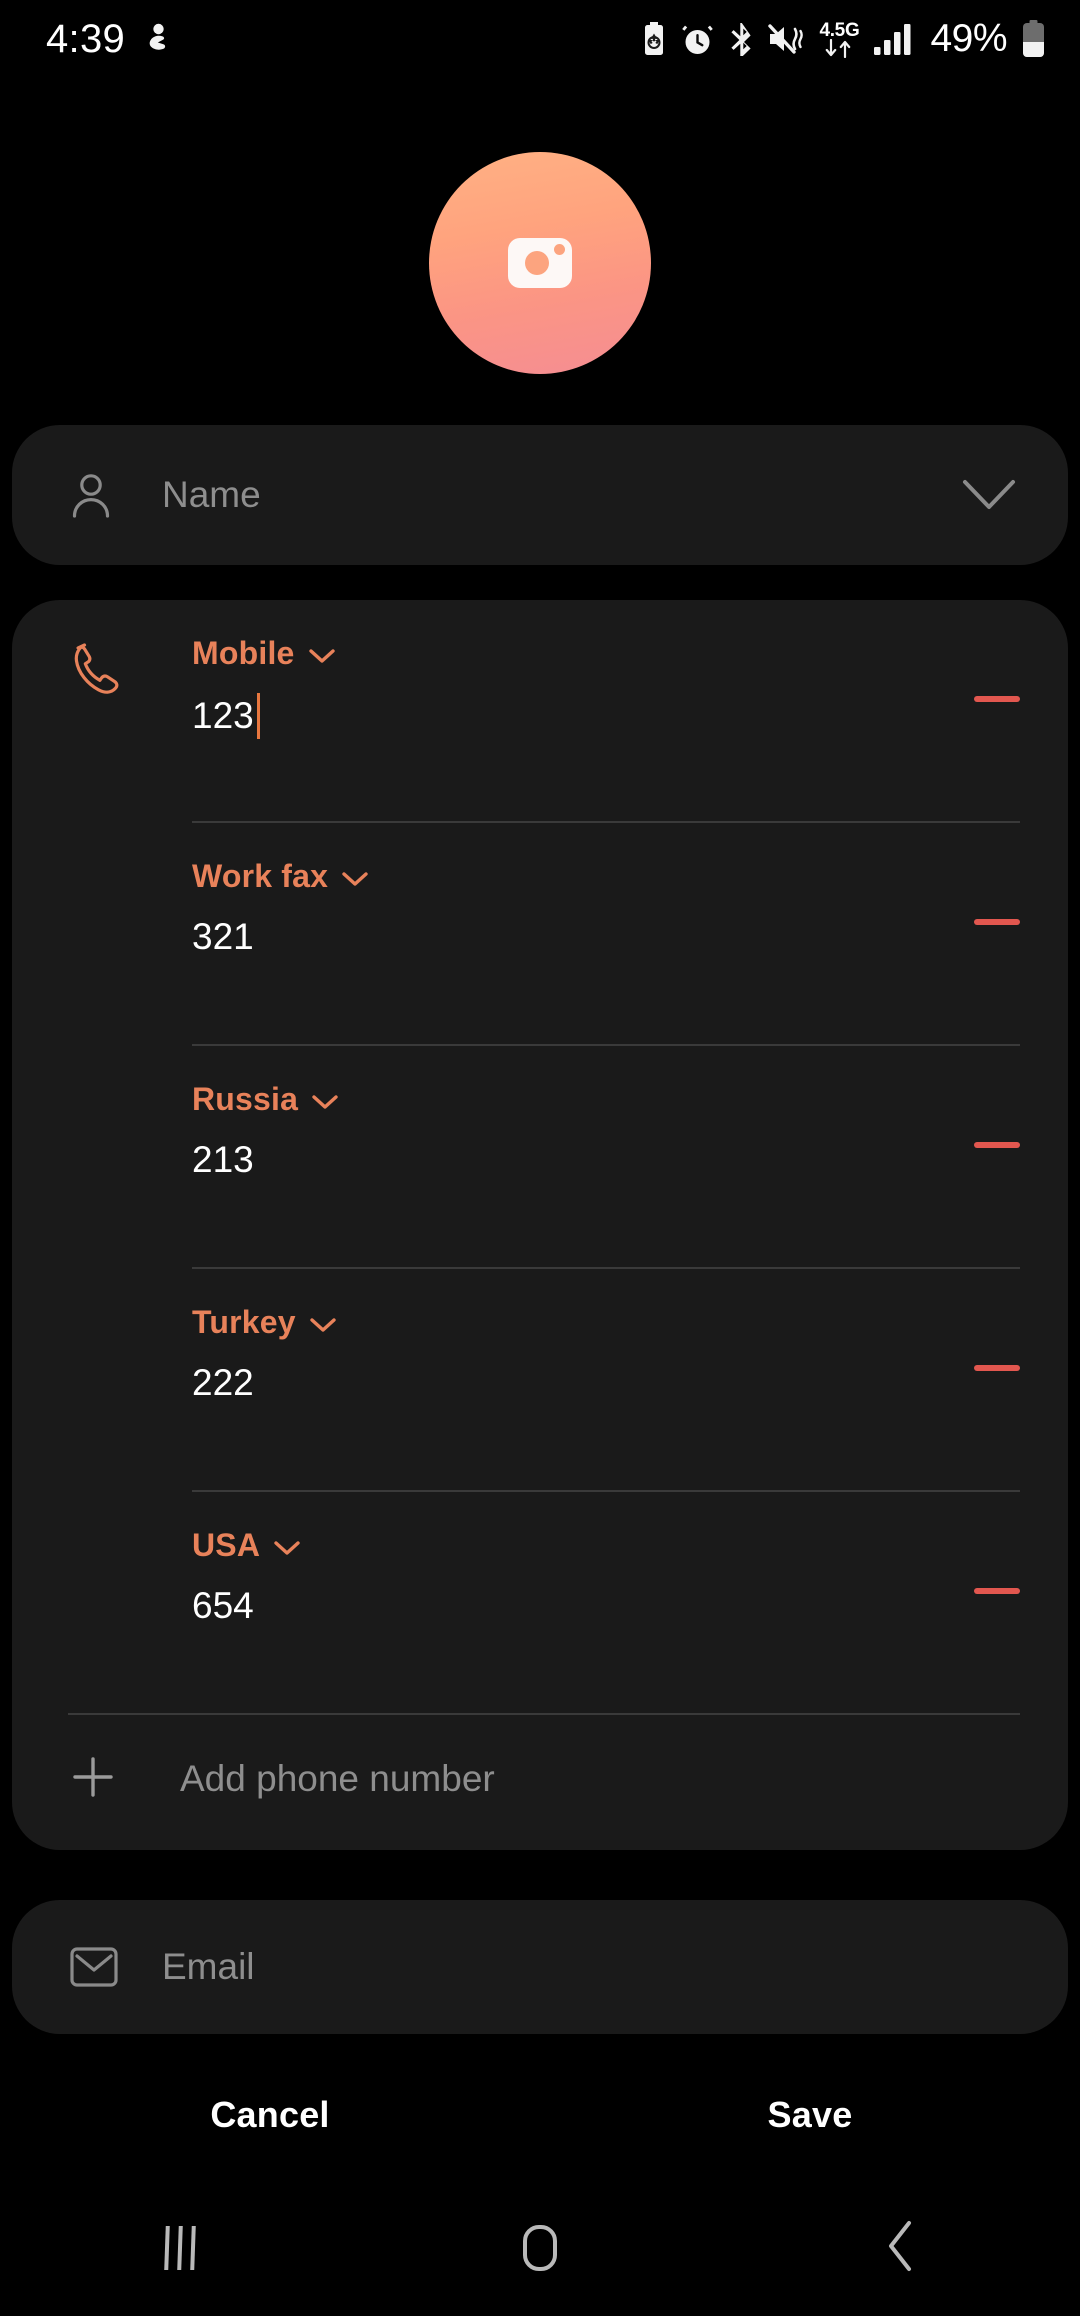 The width and height of the screenshot is (1080, 2316). I want to click on mute-vibrate-icon, so click(786, 39).